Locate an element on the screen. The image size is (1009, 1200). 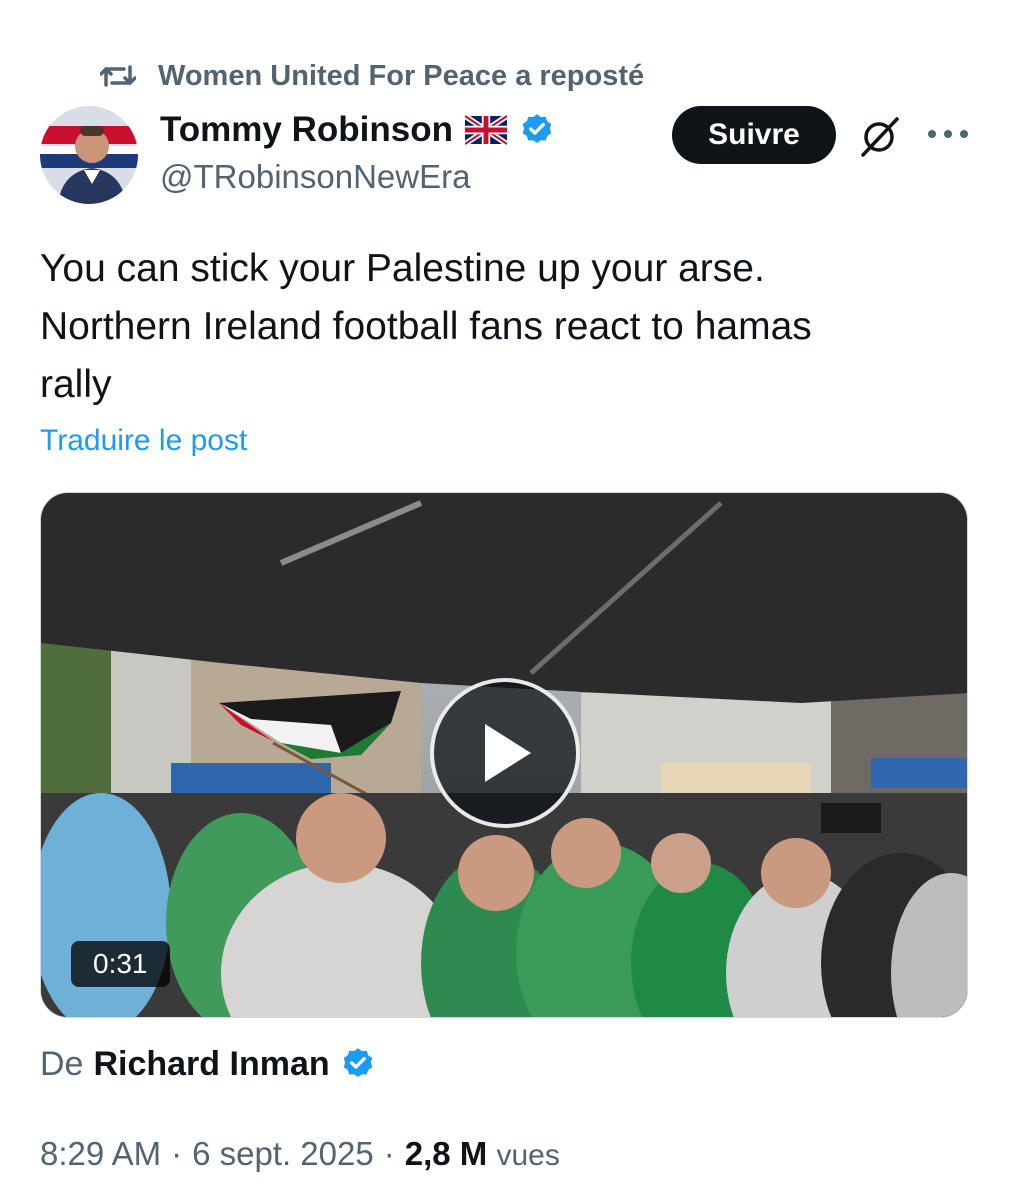
translate-post-link: Traduire le post is located at coordinates (143, 441).